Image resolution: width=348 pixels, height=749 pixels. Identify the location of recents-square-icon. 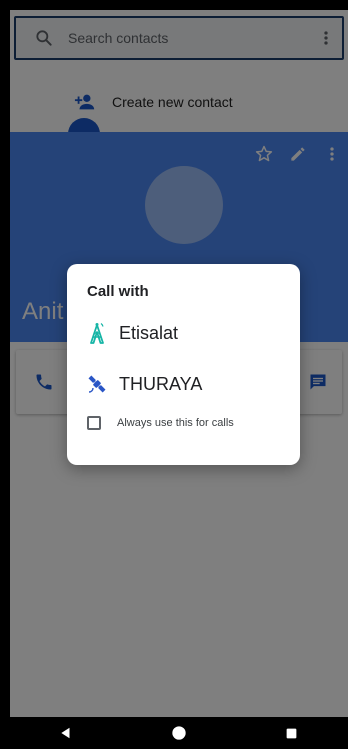
(291, 733).